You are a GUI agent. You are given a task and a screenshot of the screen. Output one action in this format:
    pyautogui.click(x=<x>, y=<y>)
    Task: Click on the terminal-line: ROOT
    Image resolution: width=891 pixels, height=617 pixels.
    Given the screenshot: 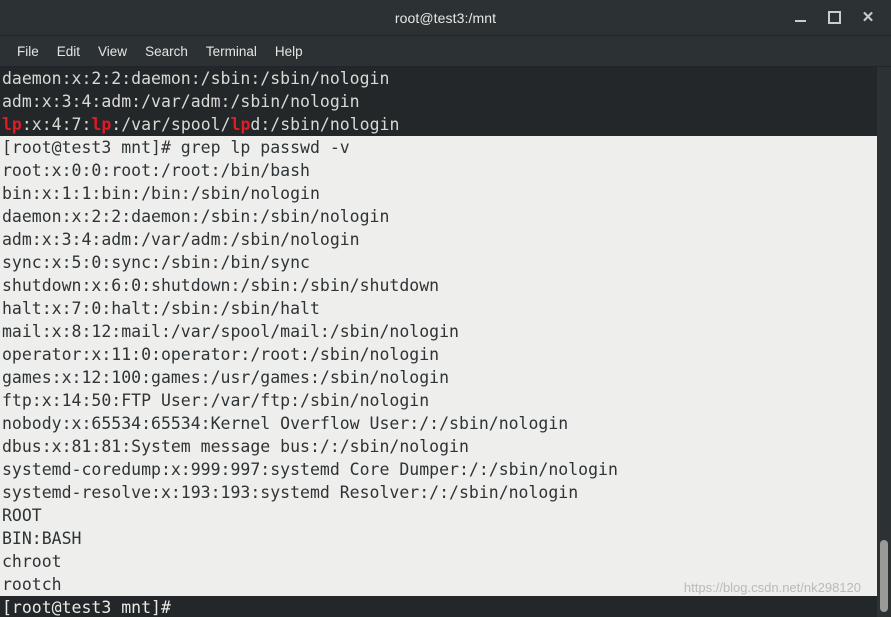 What is the action you would take?
    pyautogui.click(x=22, y=515)
    